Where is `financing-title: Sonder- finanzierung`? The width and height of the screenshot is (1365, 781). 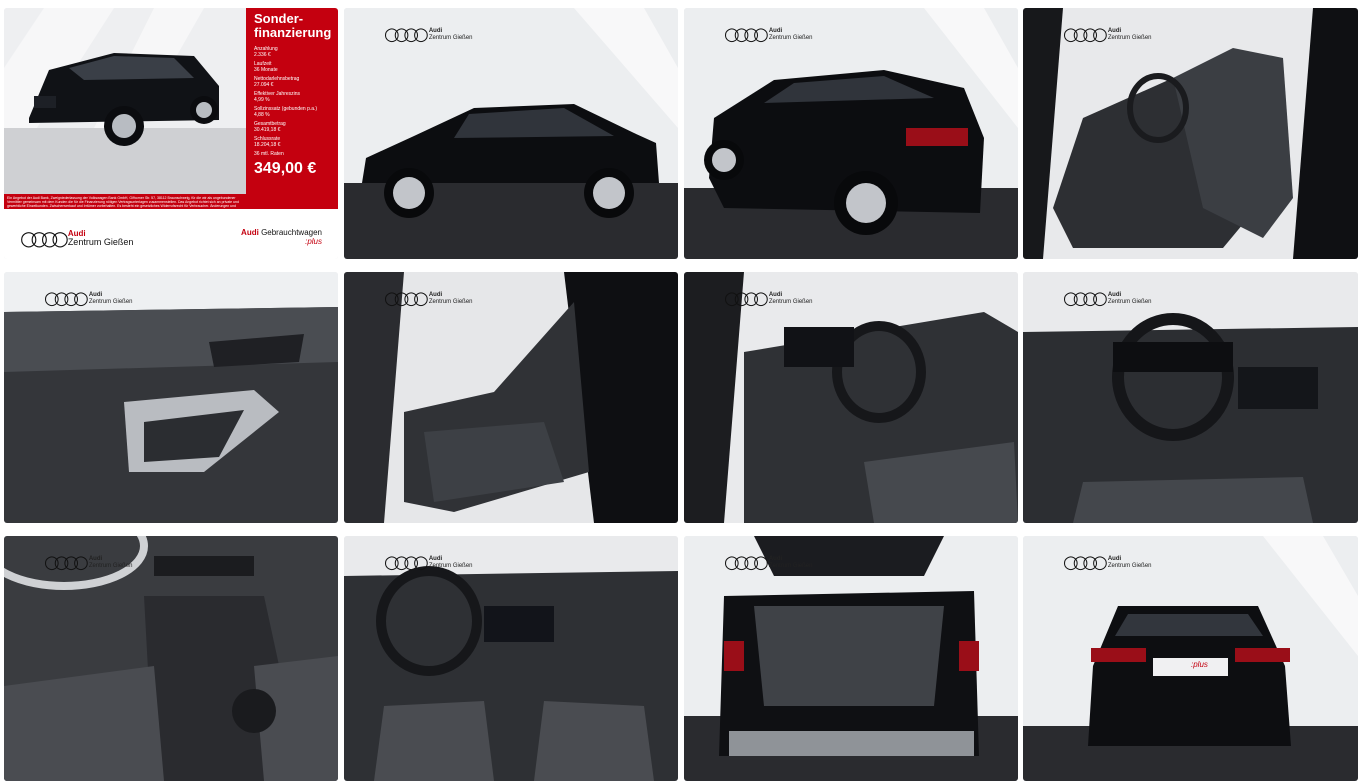 financing-title: Sonder- finanzierung is located at coordinates (293, 25).